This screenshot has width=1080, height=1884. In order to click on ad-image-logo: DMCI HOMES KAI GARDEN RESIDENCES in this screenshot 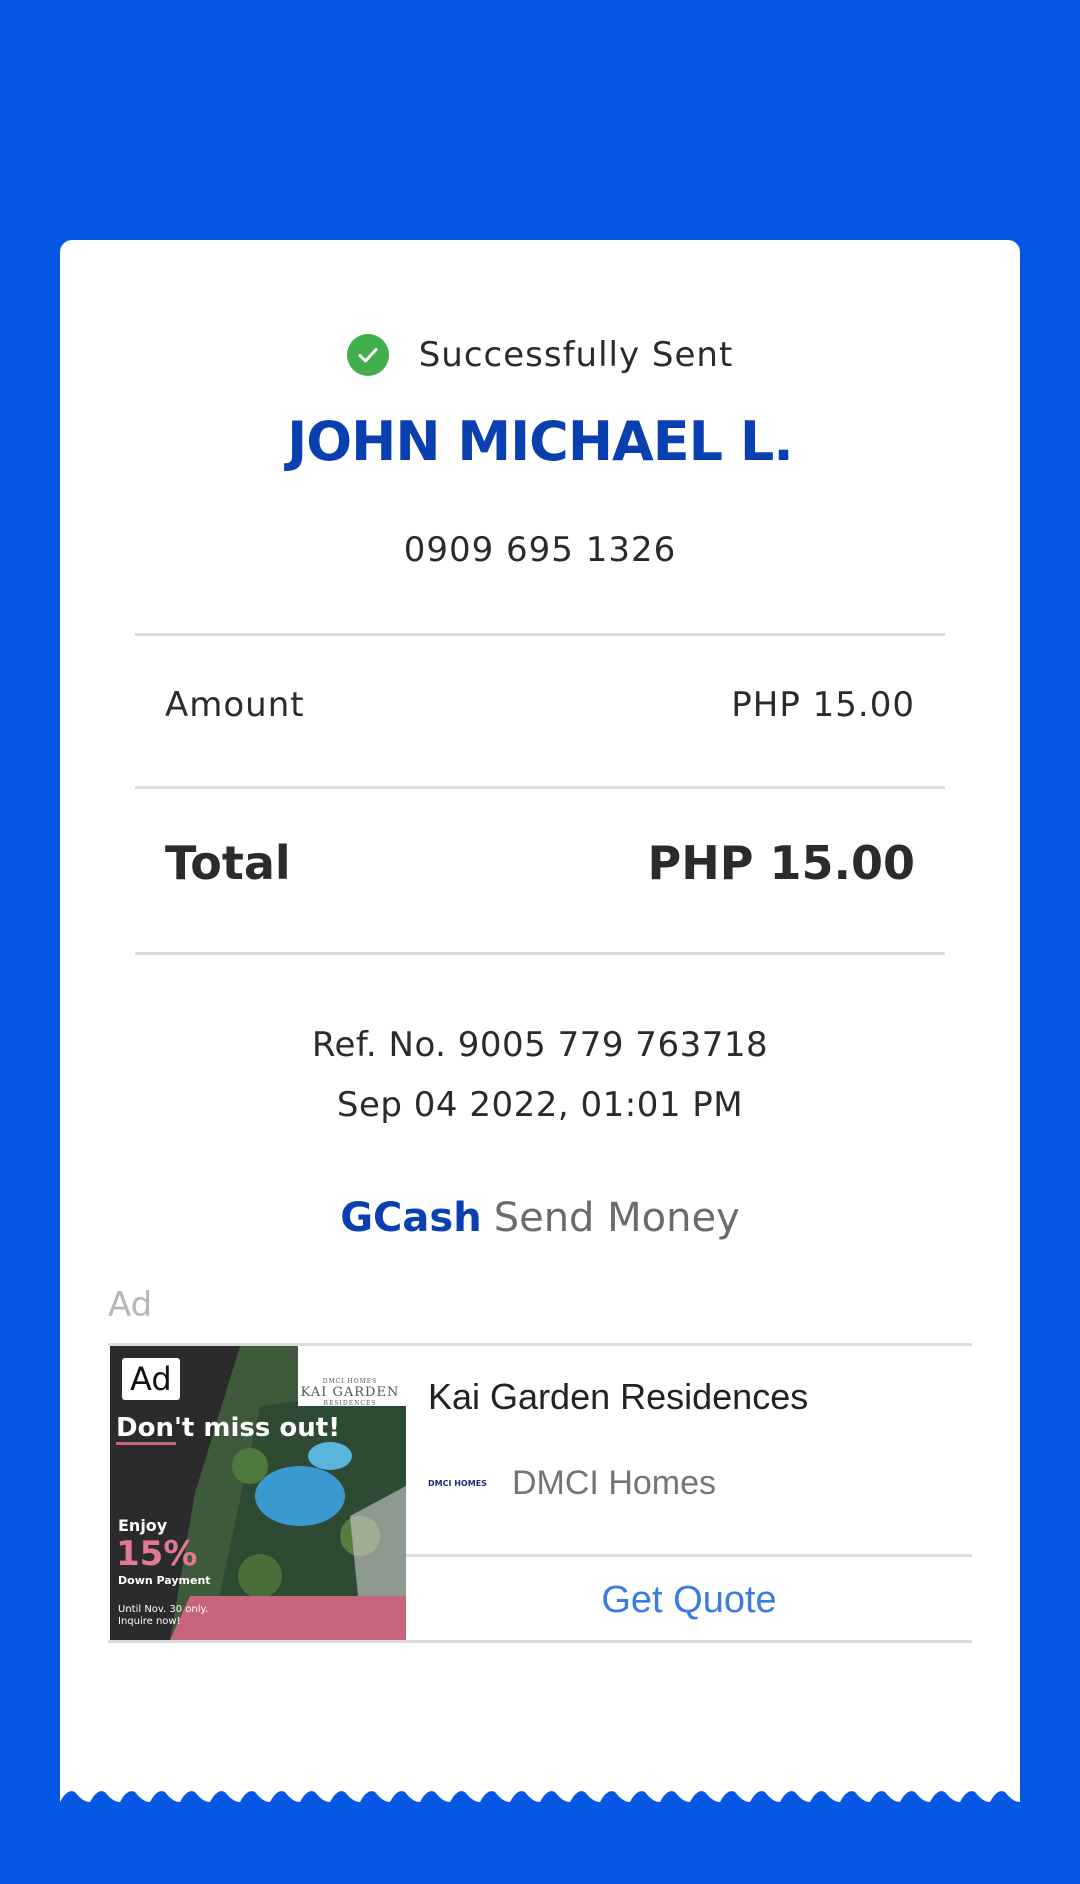, I will do `click(350, 1392)`.